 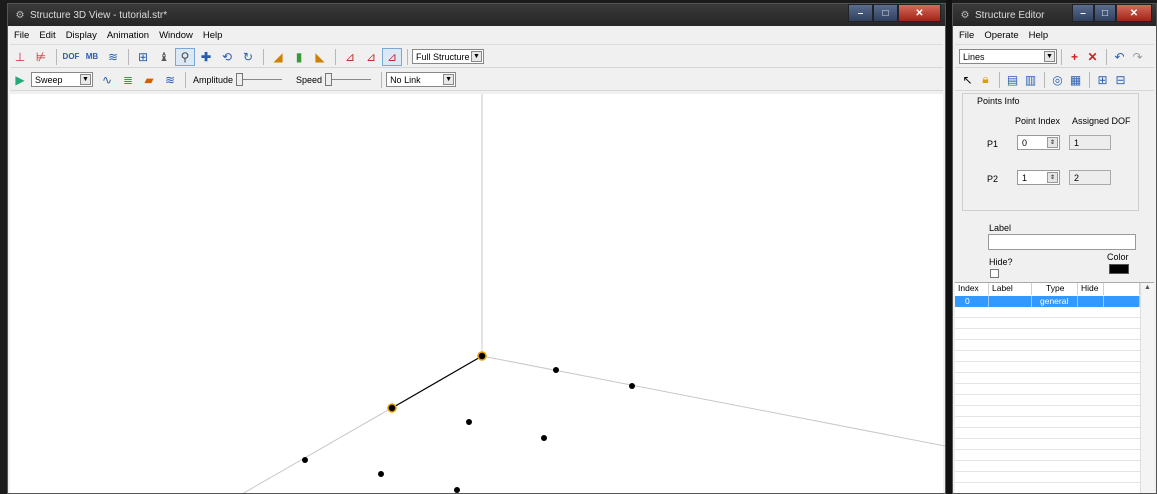 What do you see at coordinates (1137, 57) in the screenshot?
I see `redo-icon: ↷` at bounding box center [1137, 57].